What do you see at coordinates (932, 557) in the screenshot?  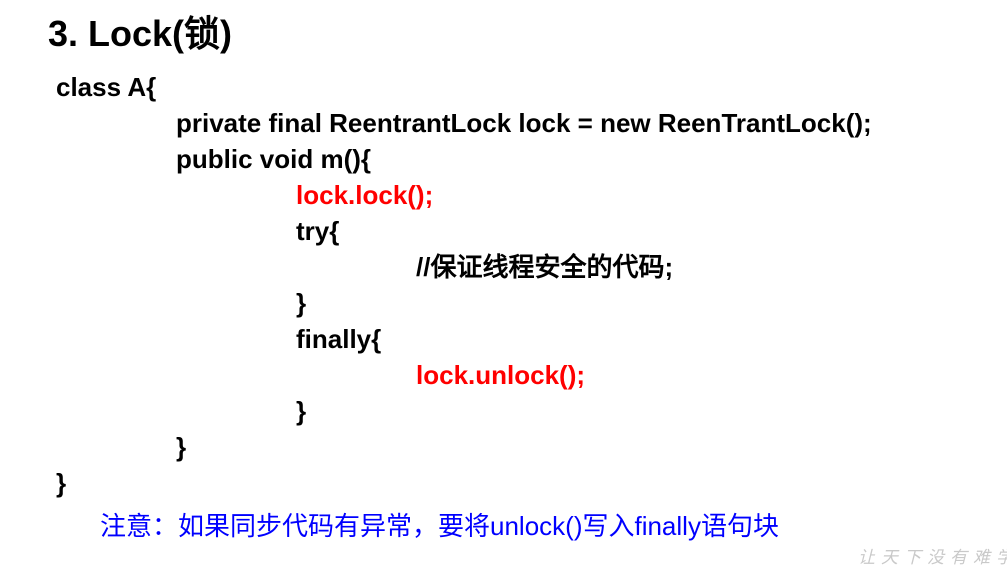 I see `watermark: 让天下没有难学` at bounding box center [932, 557].